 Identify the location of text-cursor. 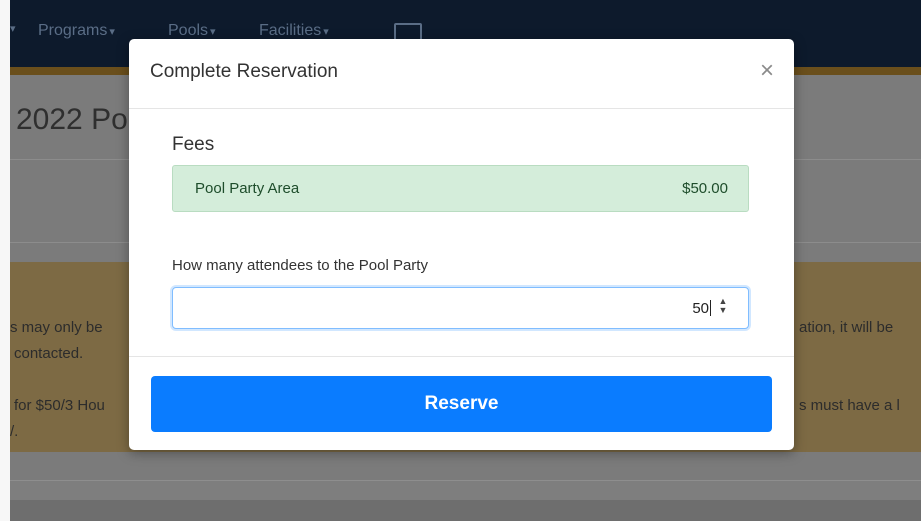
(710, 308).